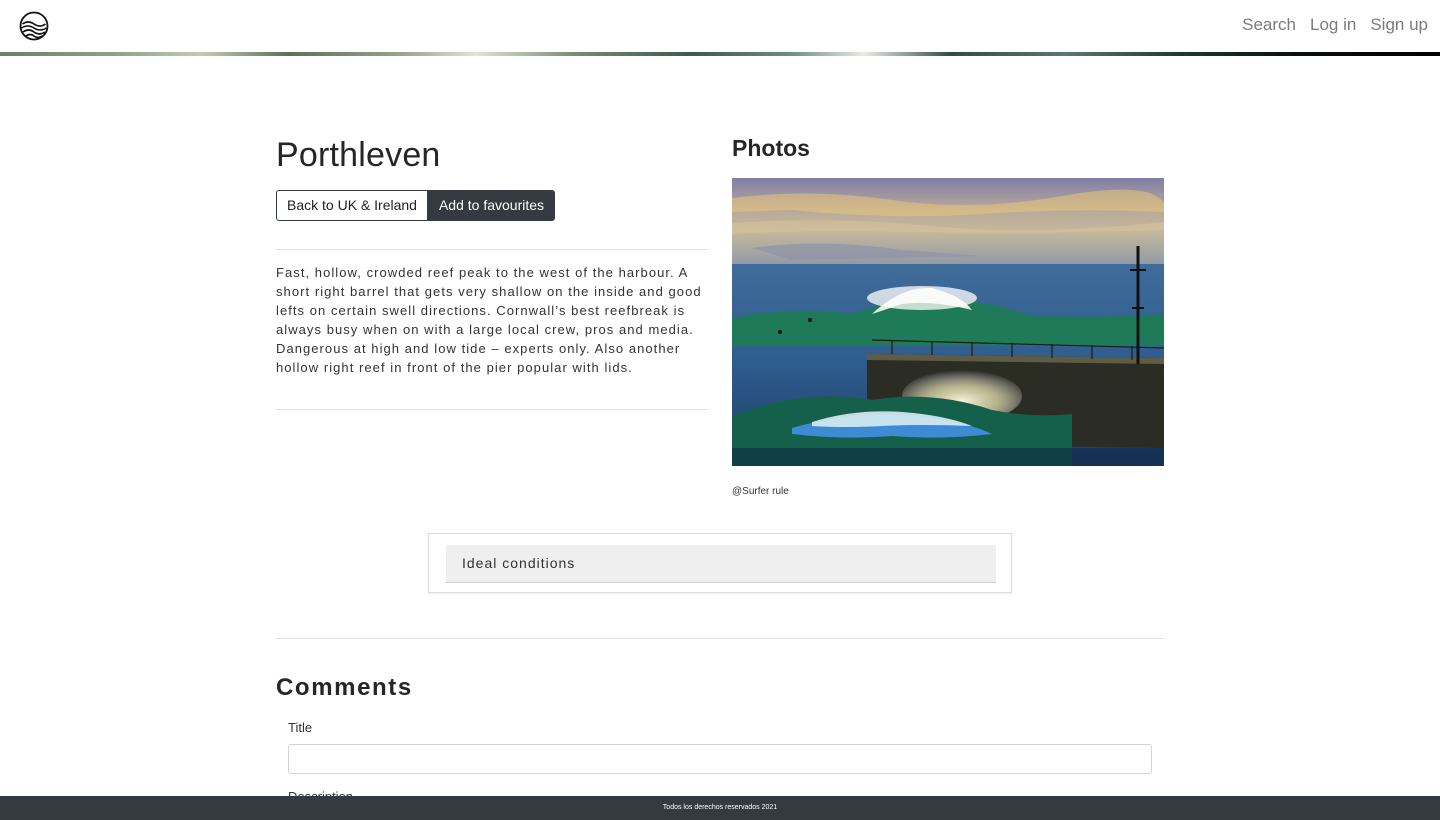 This screenshot has width=1440, height=820. What do you see at coordinates (1399, 25) in the screenshot?
I see `nav-signup-link: Sign up` at bounding box center [1399, 25].